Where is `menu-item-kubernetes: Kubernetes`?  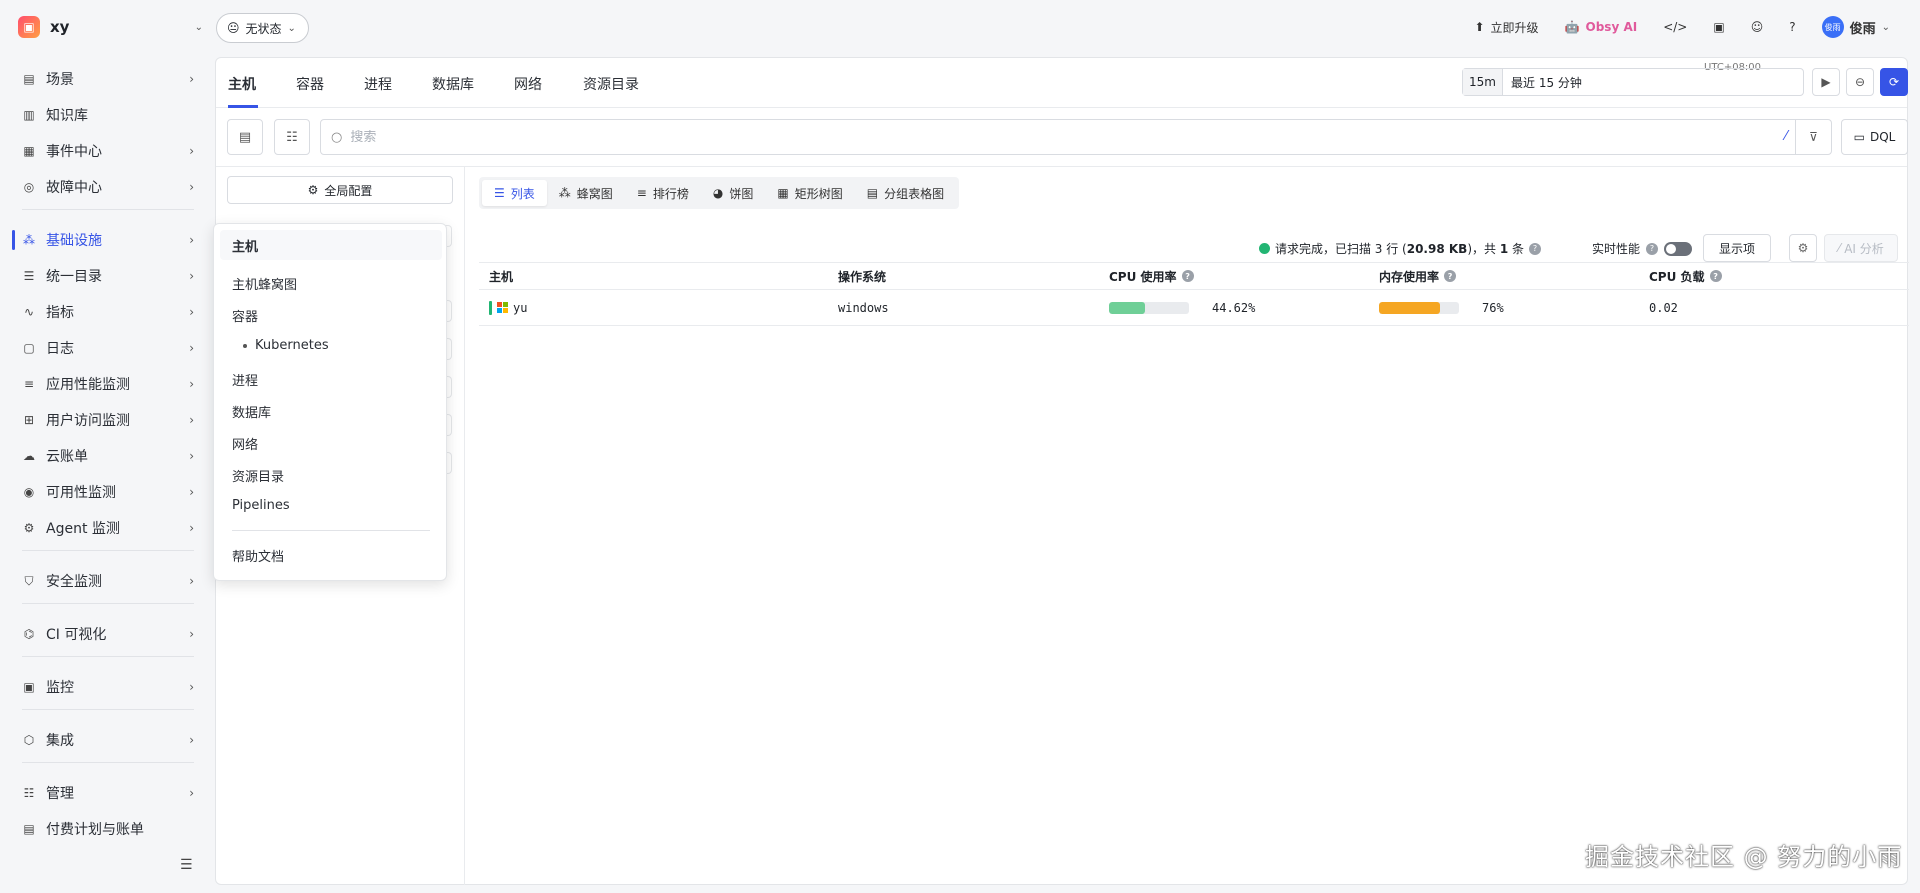
menu-item-kubernetes: Kubernetes is located at coordinates (286, 345).